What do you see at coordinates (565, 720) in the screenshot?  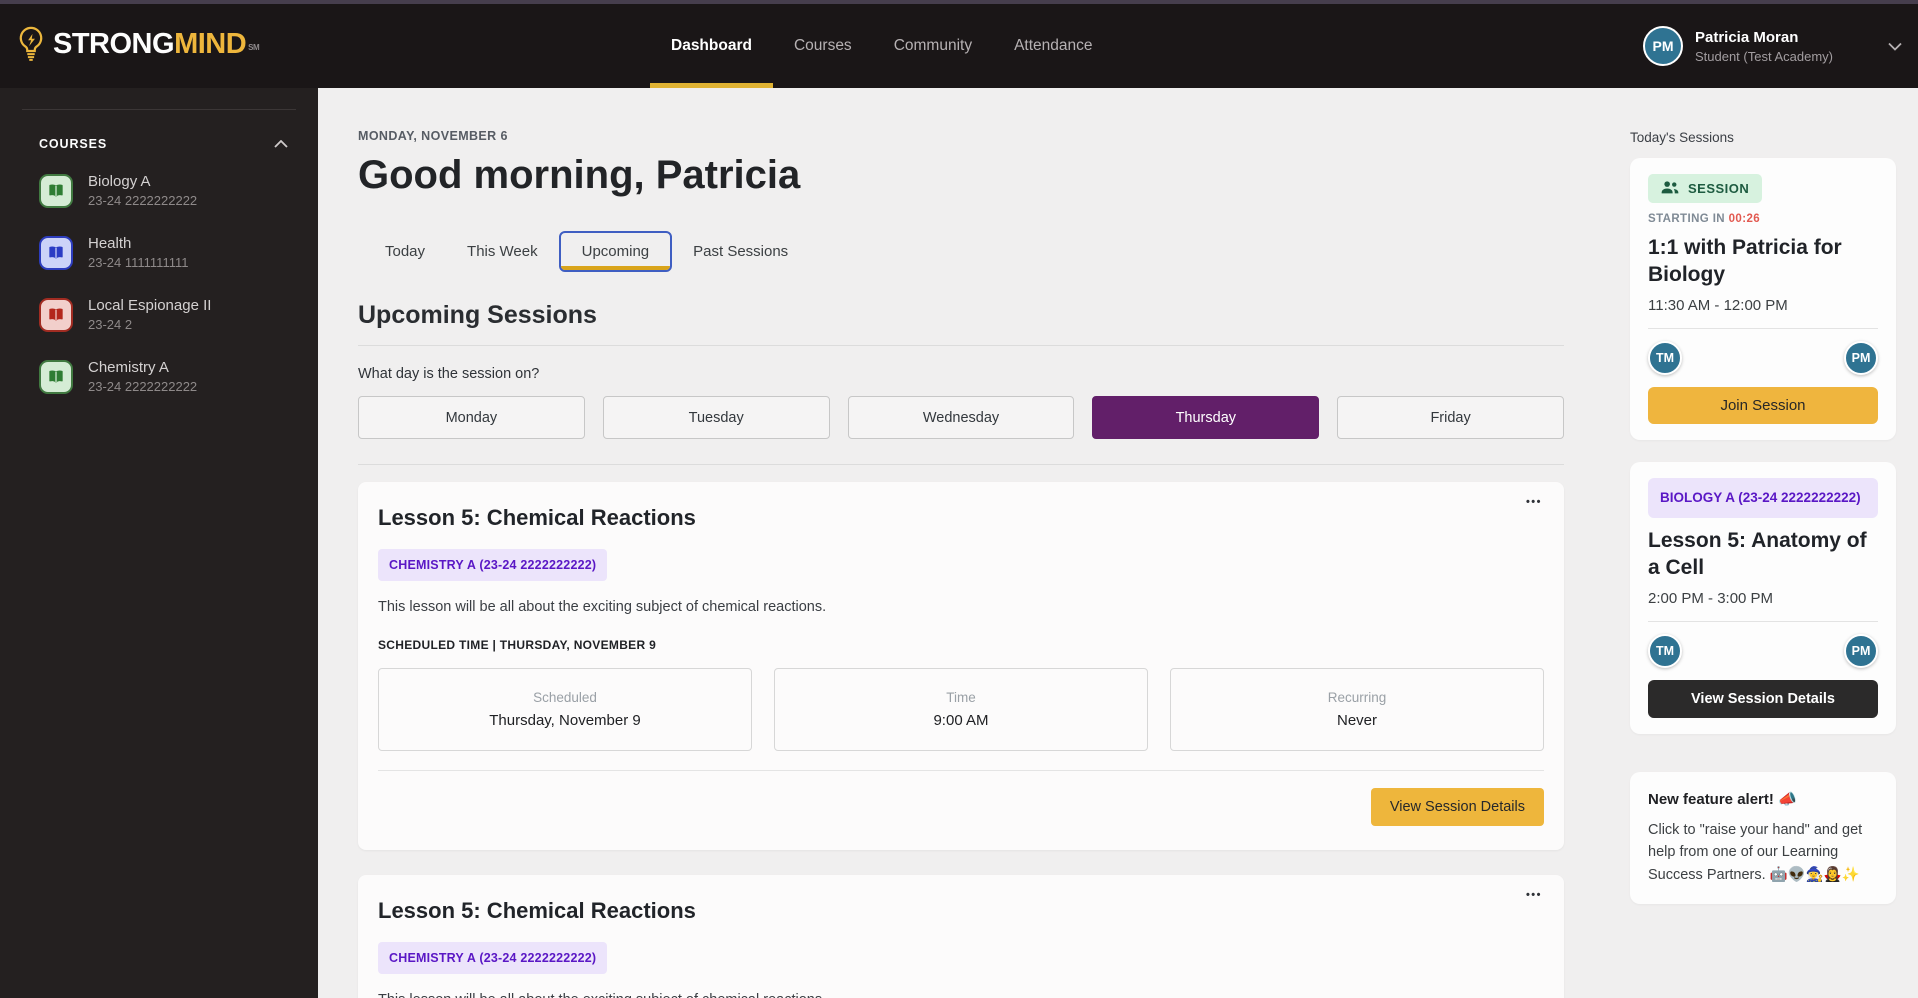 I see `detail-value: Thursday, November 9` at bounding box center [565, 720].